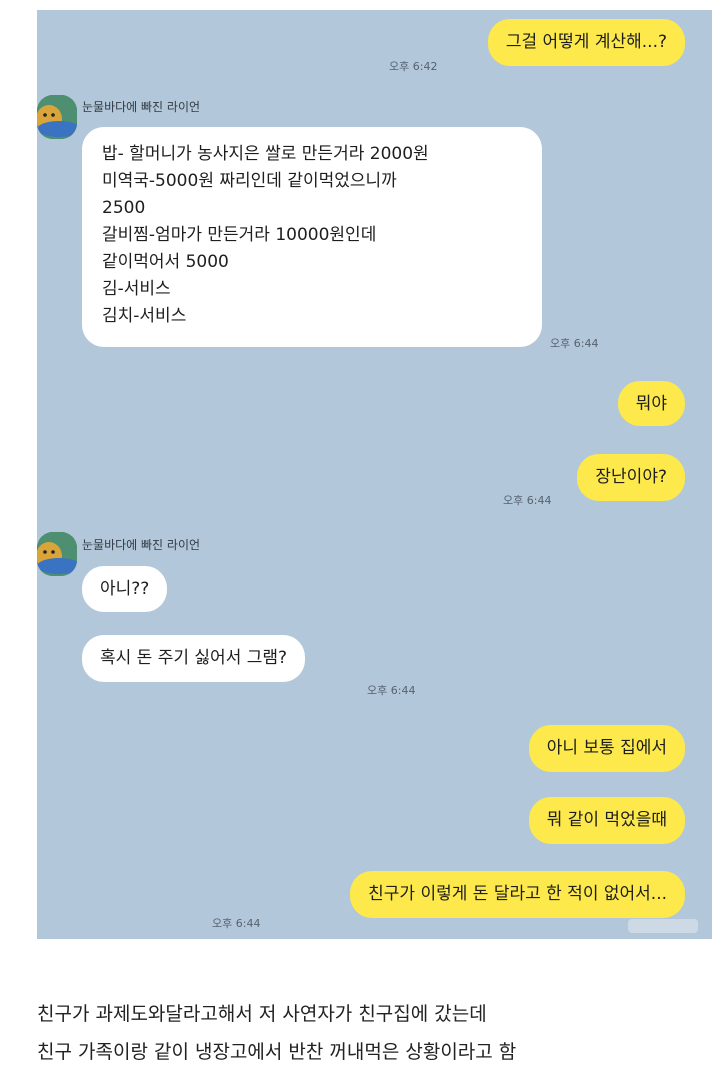 The image size is (719, 1089). I want to click on my-message-bubble: 뭐야, so click(651, 403).